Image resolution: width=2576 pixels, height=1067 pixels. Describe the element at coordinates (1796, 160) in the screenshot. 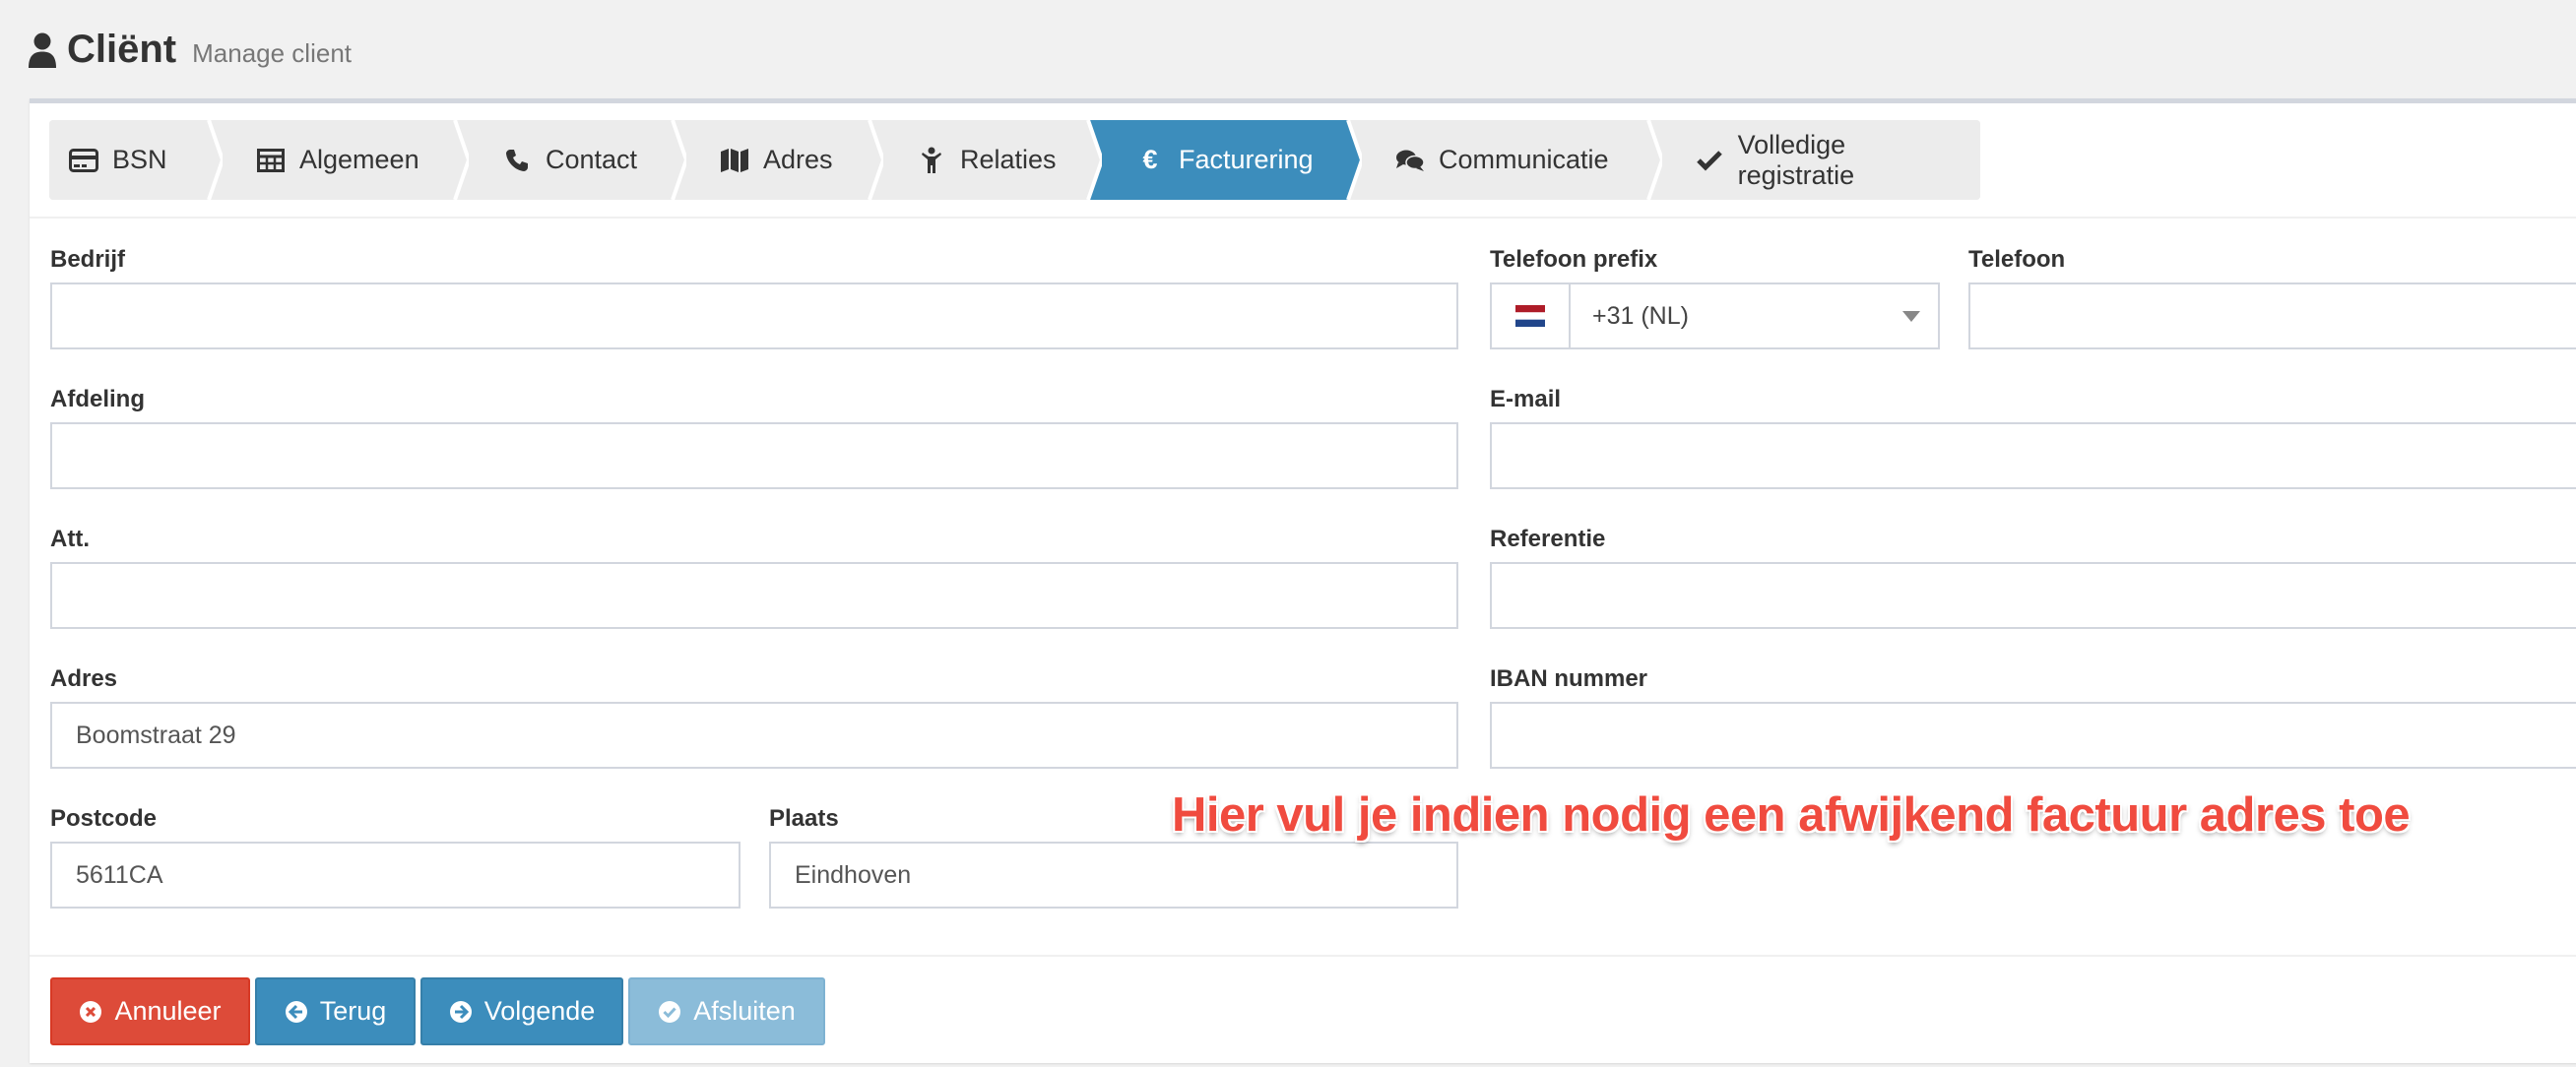

I see `step-label: Volledige registratie` at that location.